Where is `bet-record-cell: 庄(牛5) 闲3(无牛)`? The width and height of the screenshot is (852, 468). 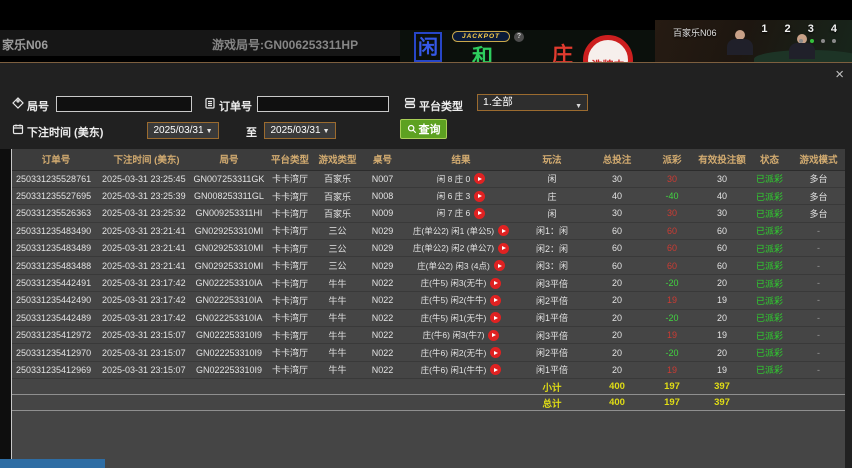
bet-record-cell: 庄(牛5) 闲3(无牛) is located at coordinates (461, 283).